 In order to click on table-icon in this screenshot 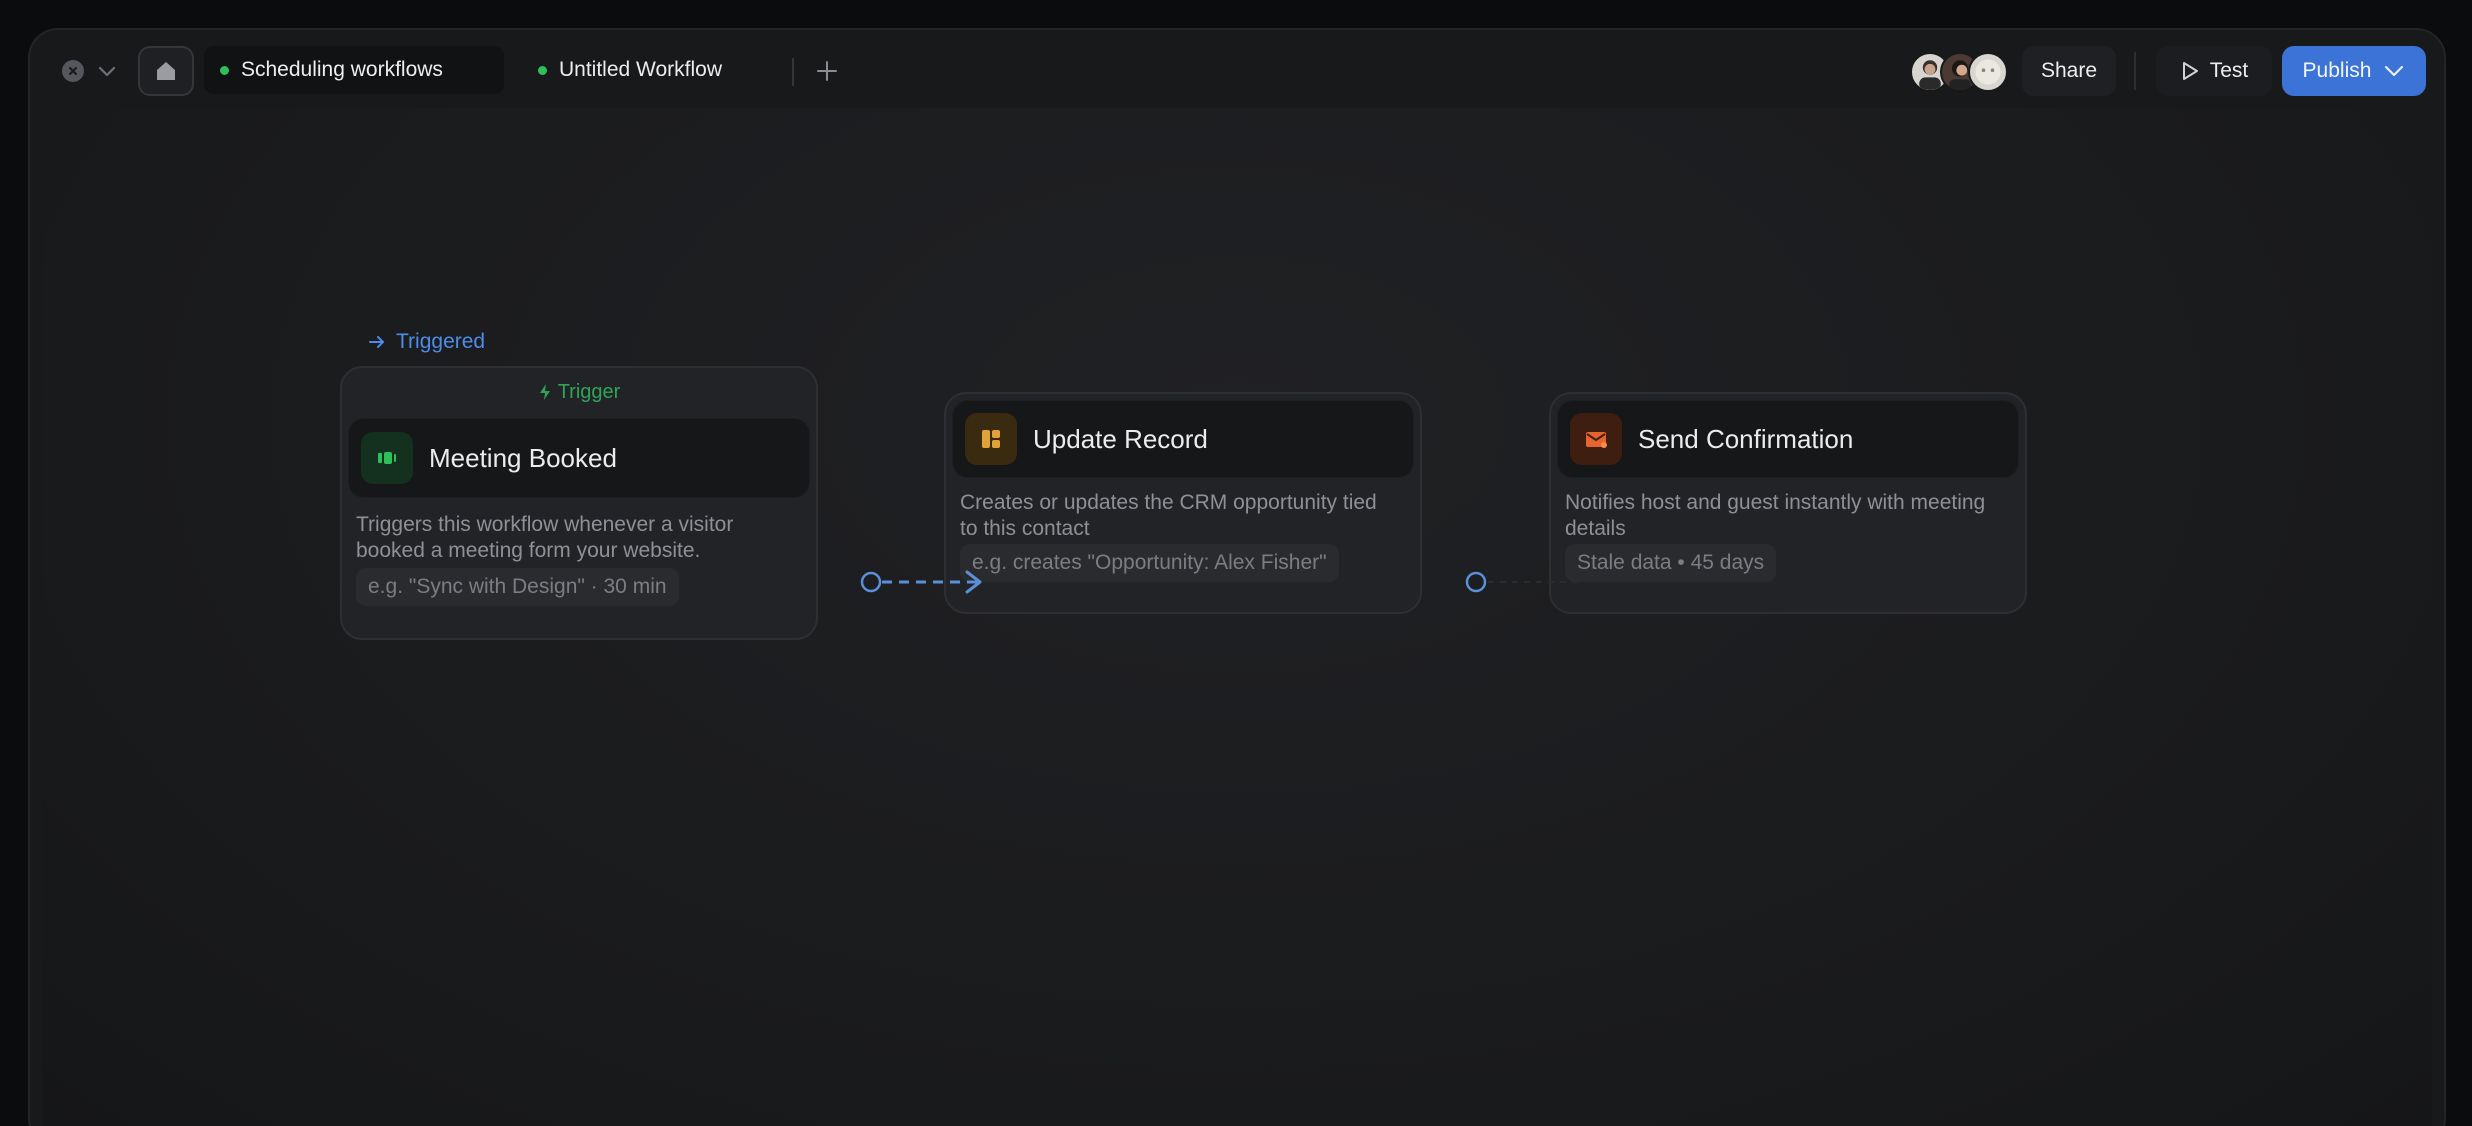, I will do `click(991, 439)`.